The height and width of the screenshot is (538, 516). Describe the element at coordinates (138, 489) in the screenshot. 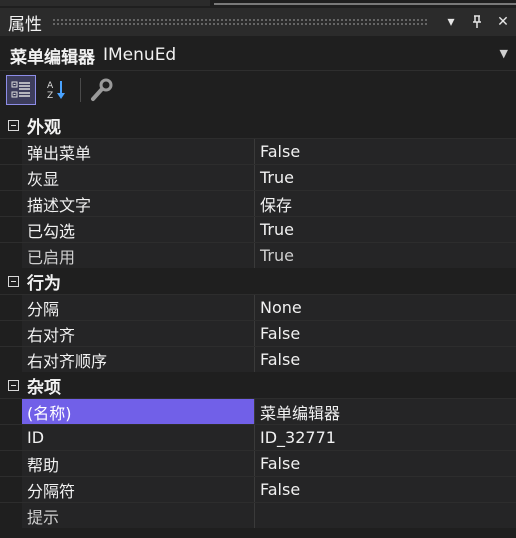

I see `property-name: 分隔符` at that location.